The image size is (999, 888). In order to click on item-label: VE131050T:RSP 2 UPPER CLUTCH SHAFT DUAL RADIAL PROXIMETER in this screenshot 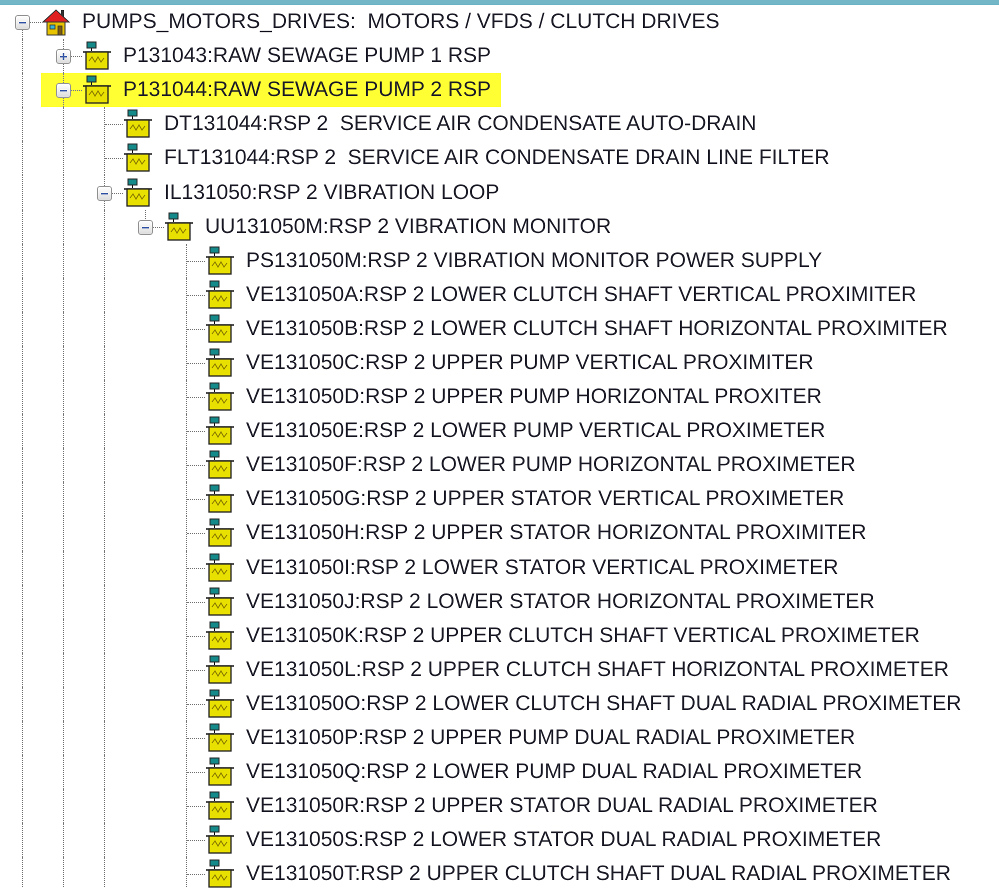, I will do `click(598, 874)`.